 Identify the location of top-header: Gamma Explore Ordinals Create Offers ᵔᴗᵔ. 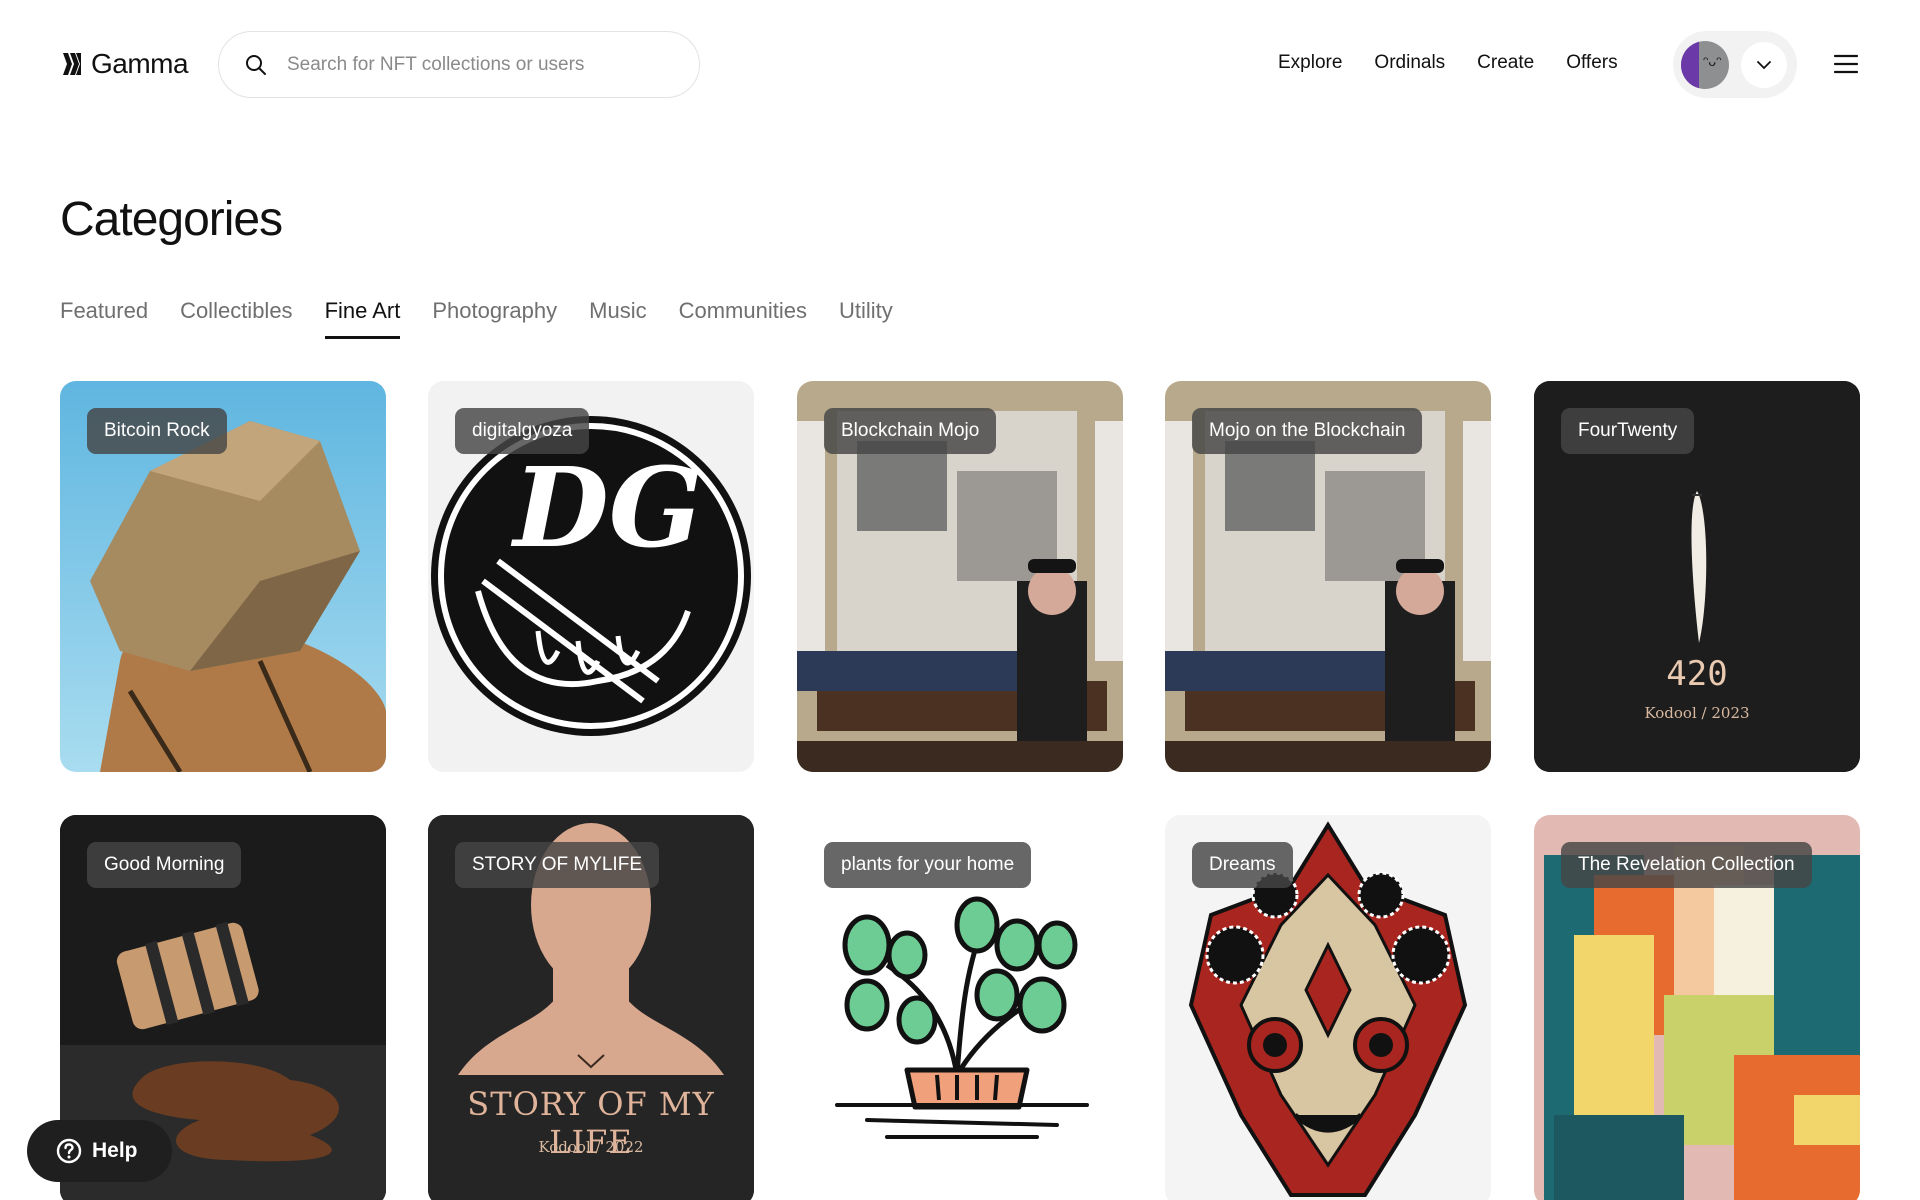
(960, 65).